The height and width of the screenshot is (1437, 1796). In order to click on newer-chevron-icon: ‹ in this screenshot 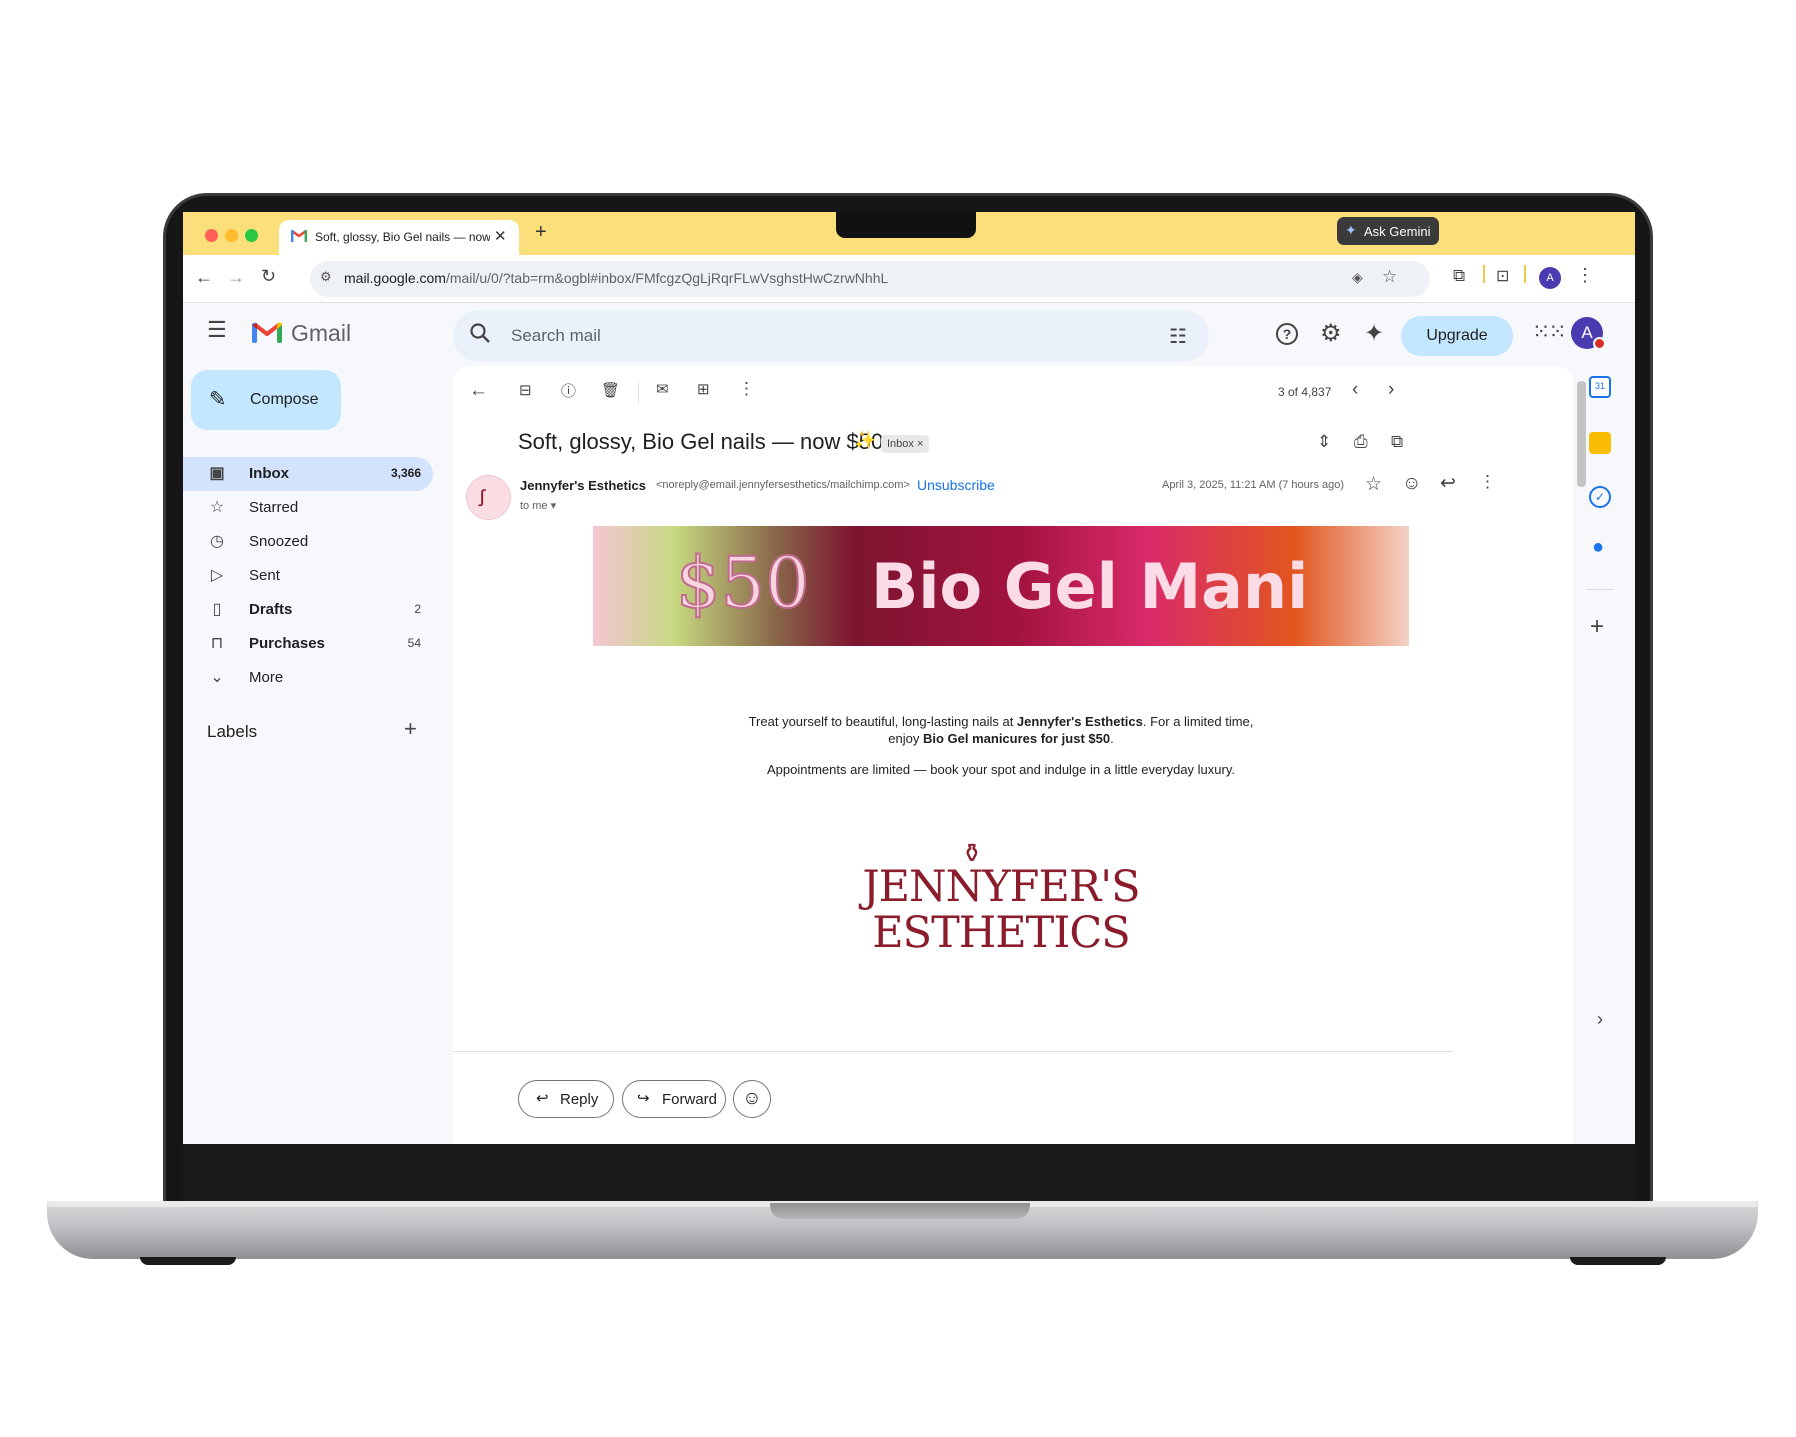, I will do `click(1355, 390)`.